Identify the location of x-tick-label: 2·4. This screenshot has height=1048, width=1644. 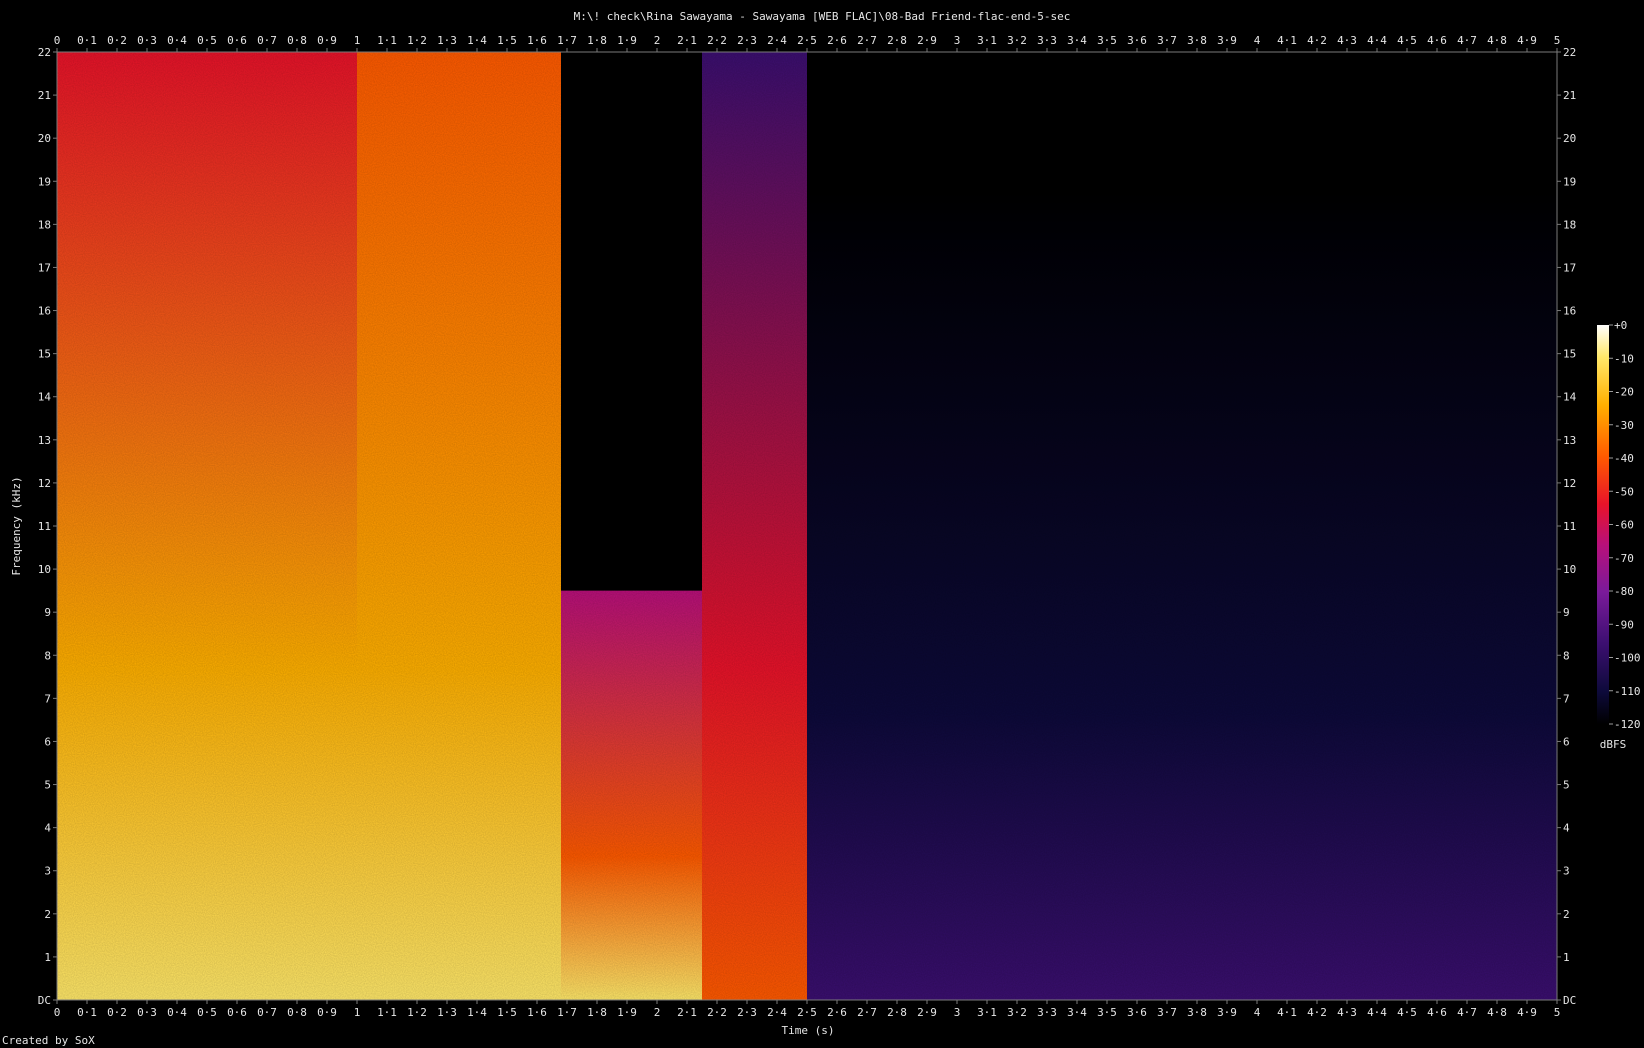
(777, 40).